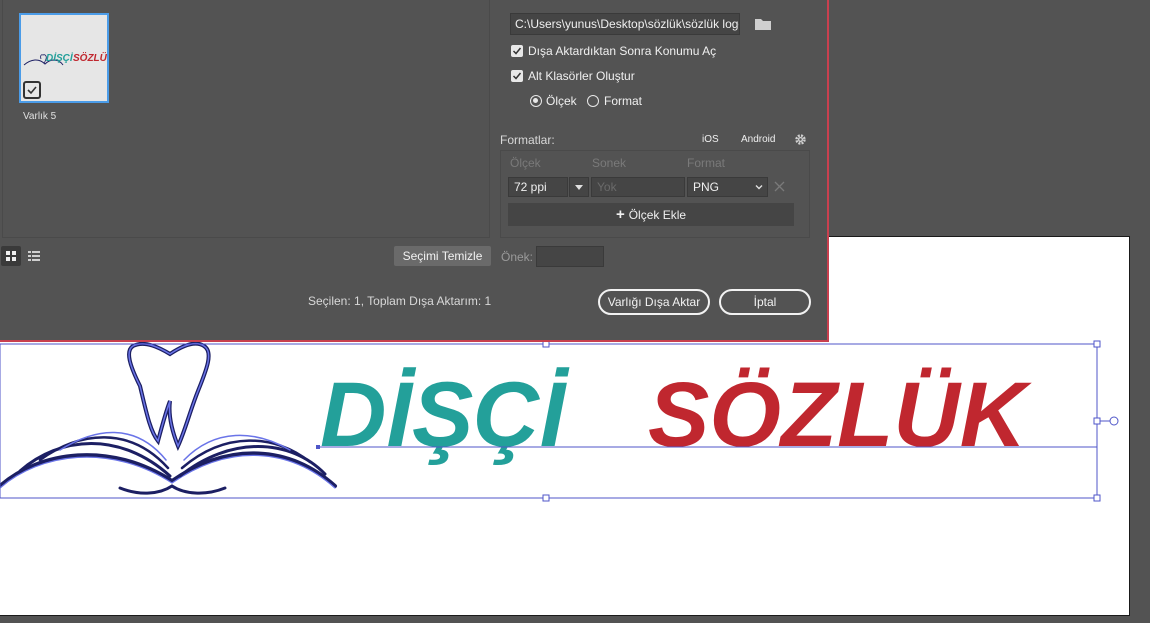  Describe the element at coordinates (779, 186) in the screenshot. I see `close-icon` at that location.